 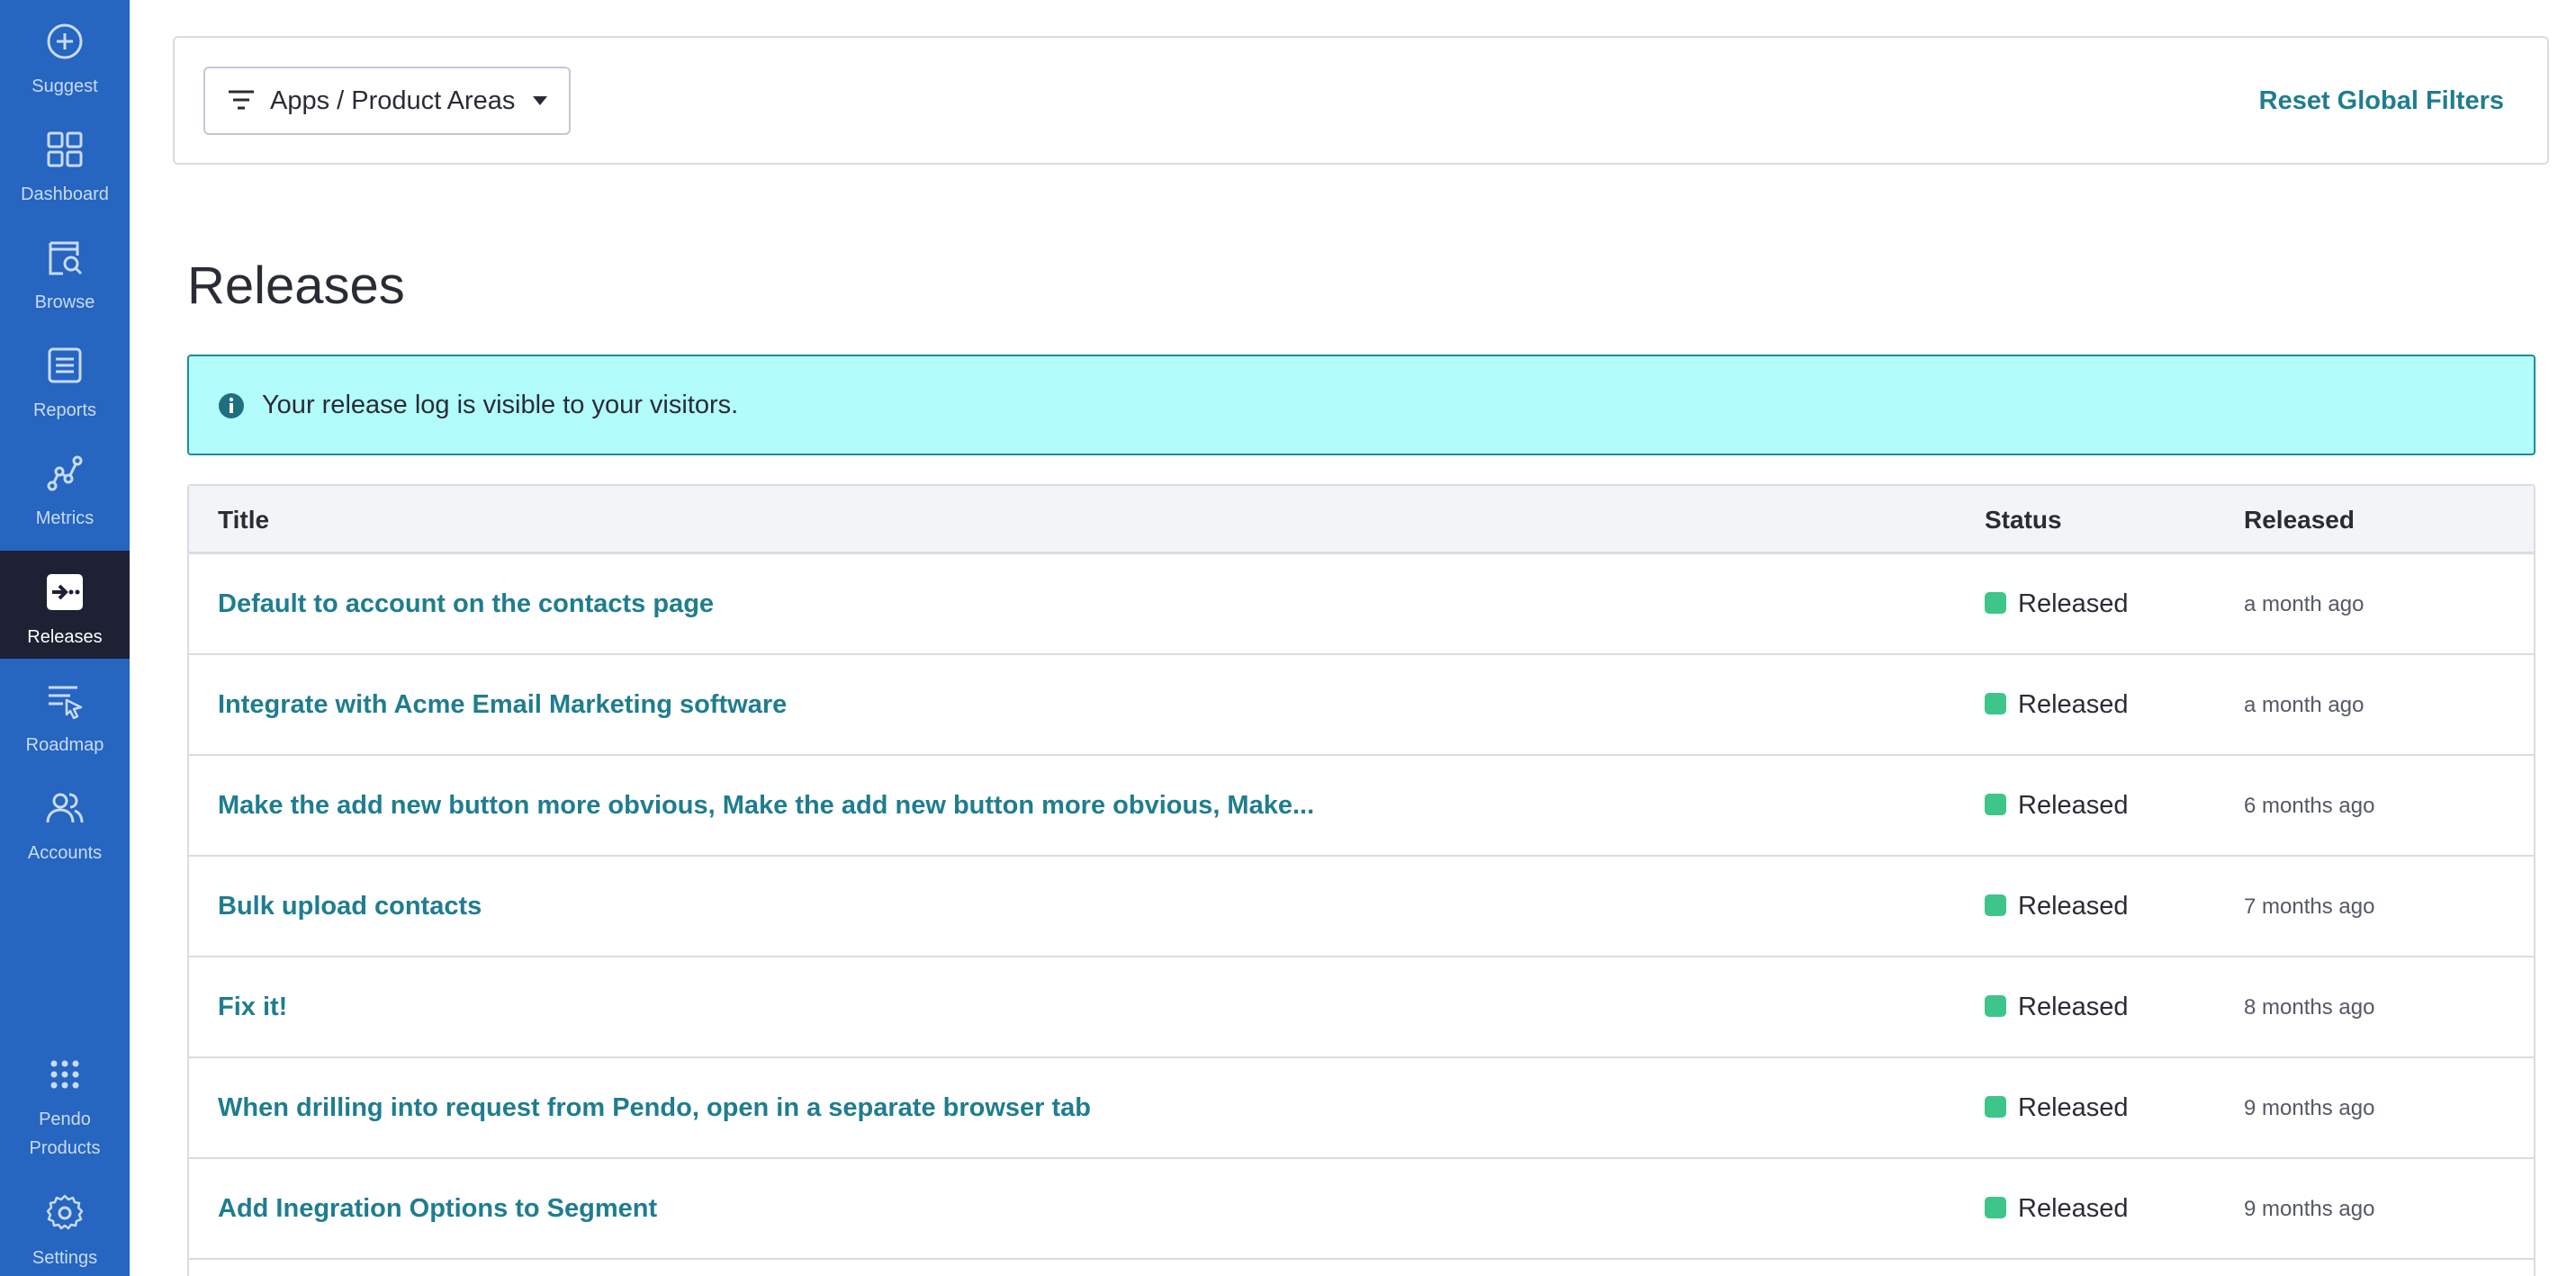 I want to click on sidebar-item-label: Dashboard, so click(x=65, y=194).